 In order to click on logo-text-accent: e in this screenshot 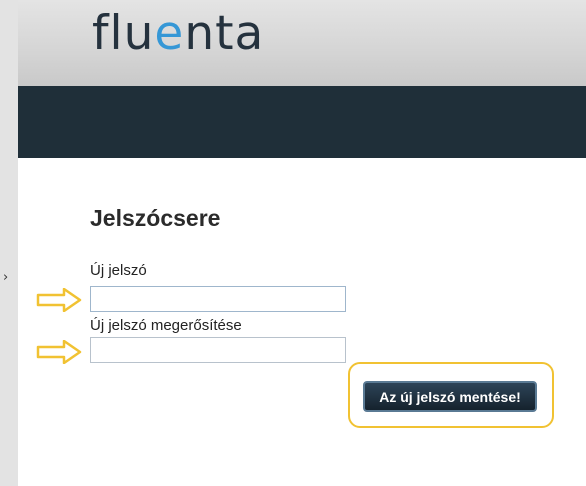, I will do `click(169, 33)`.